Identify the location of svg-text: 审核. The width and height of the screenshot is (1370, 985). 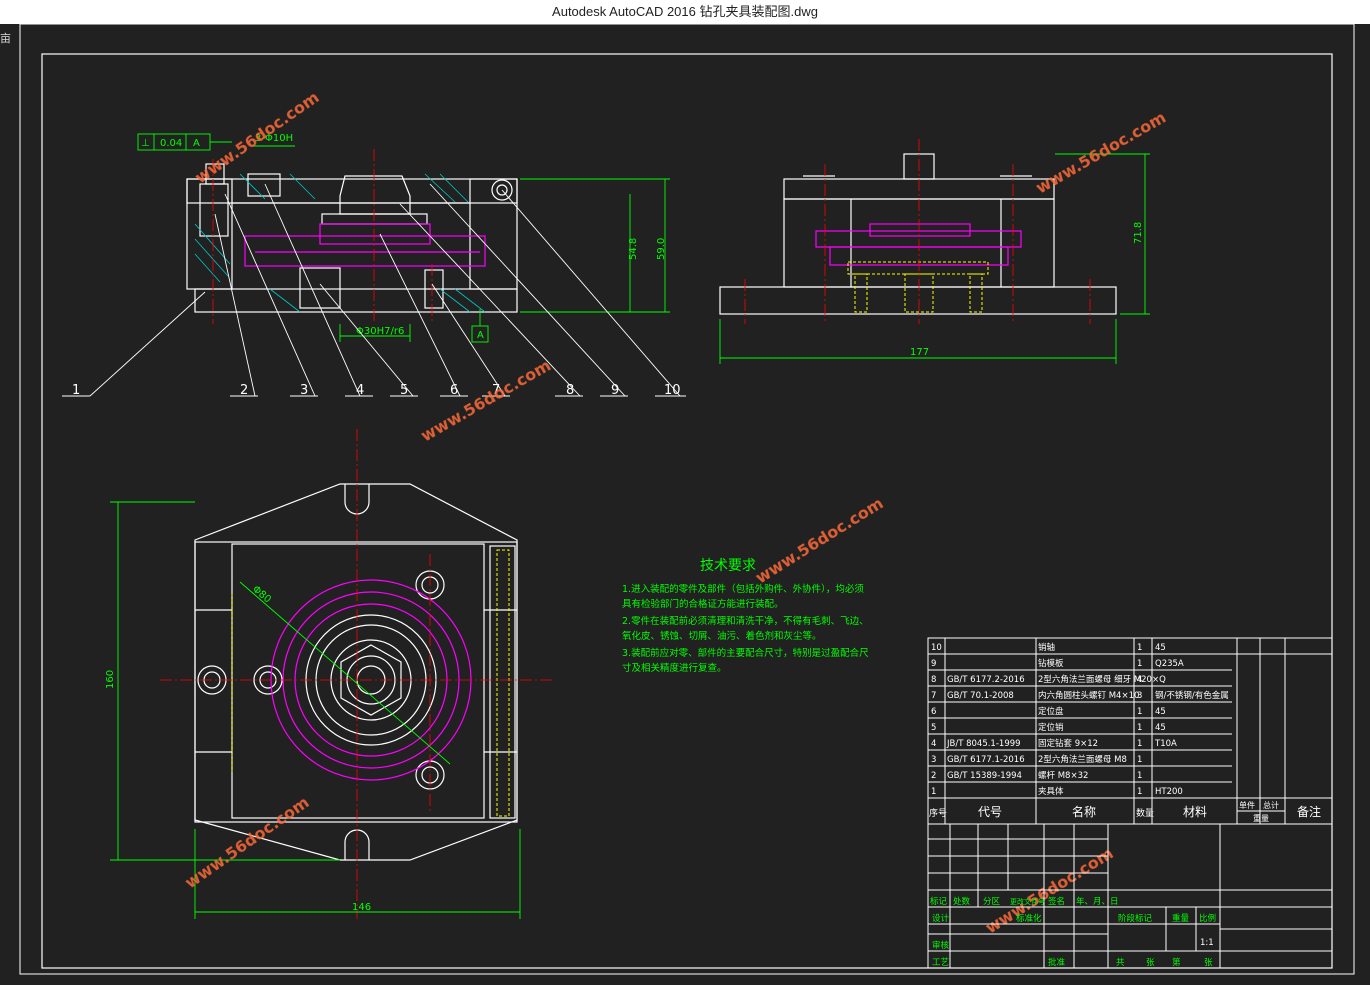
(941, 945).